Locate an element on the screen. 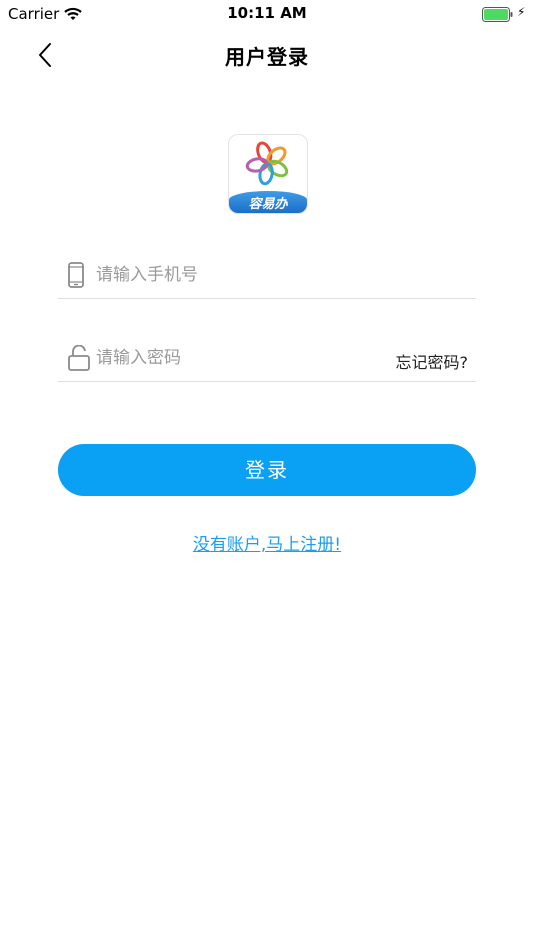  app-logo: 容易办 is located at coordinates (268, 174).